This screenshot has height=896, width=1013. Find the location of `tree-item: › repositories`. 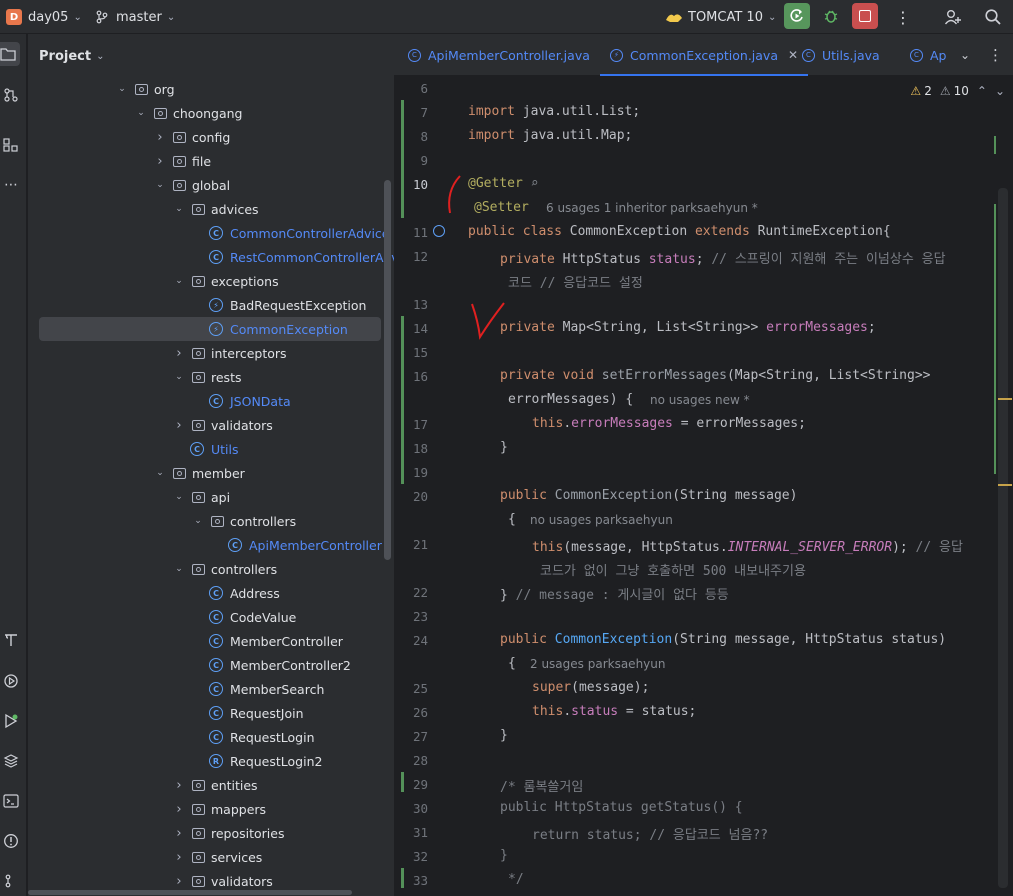

tree-item: › repositories is located at coordinates (211, 833).